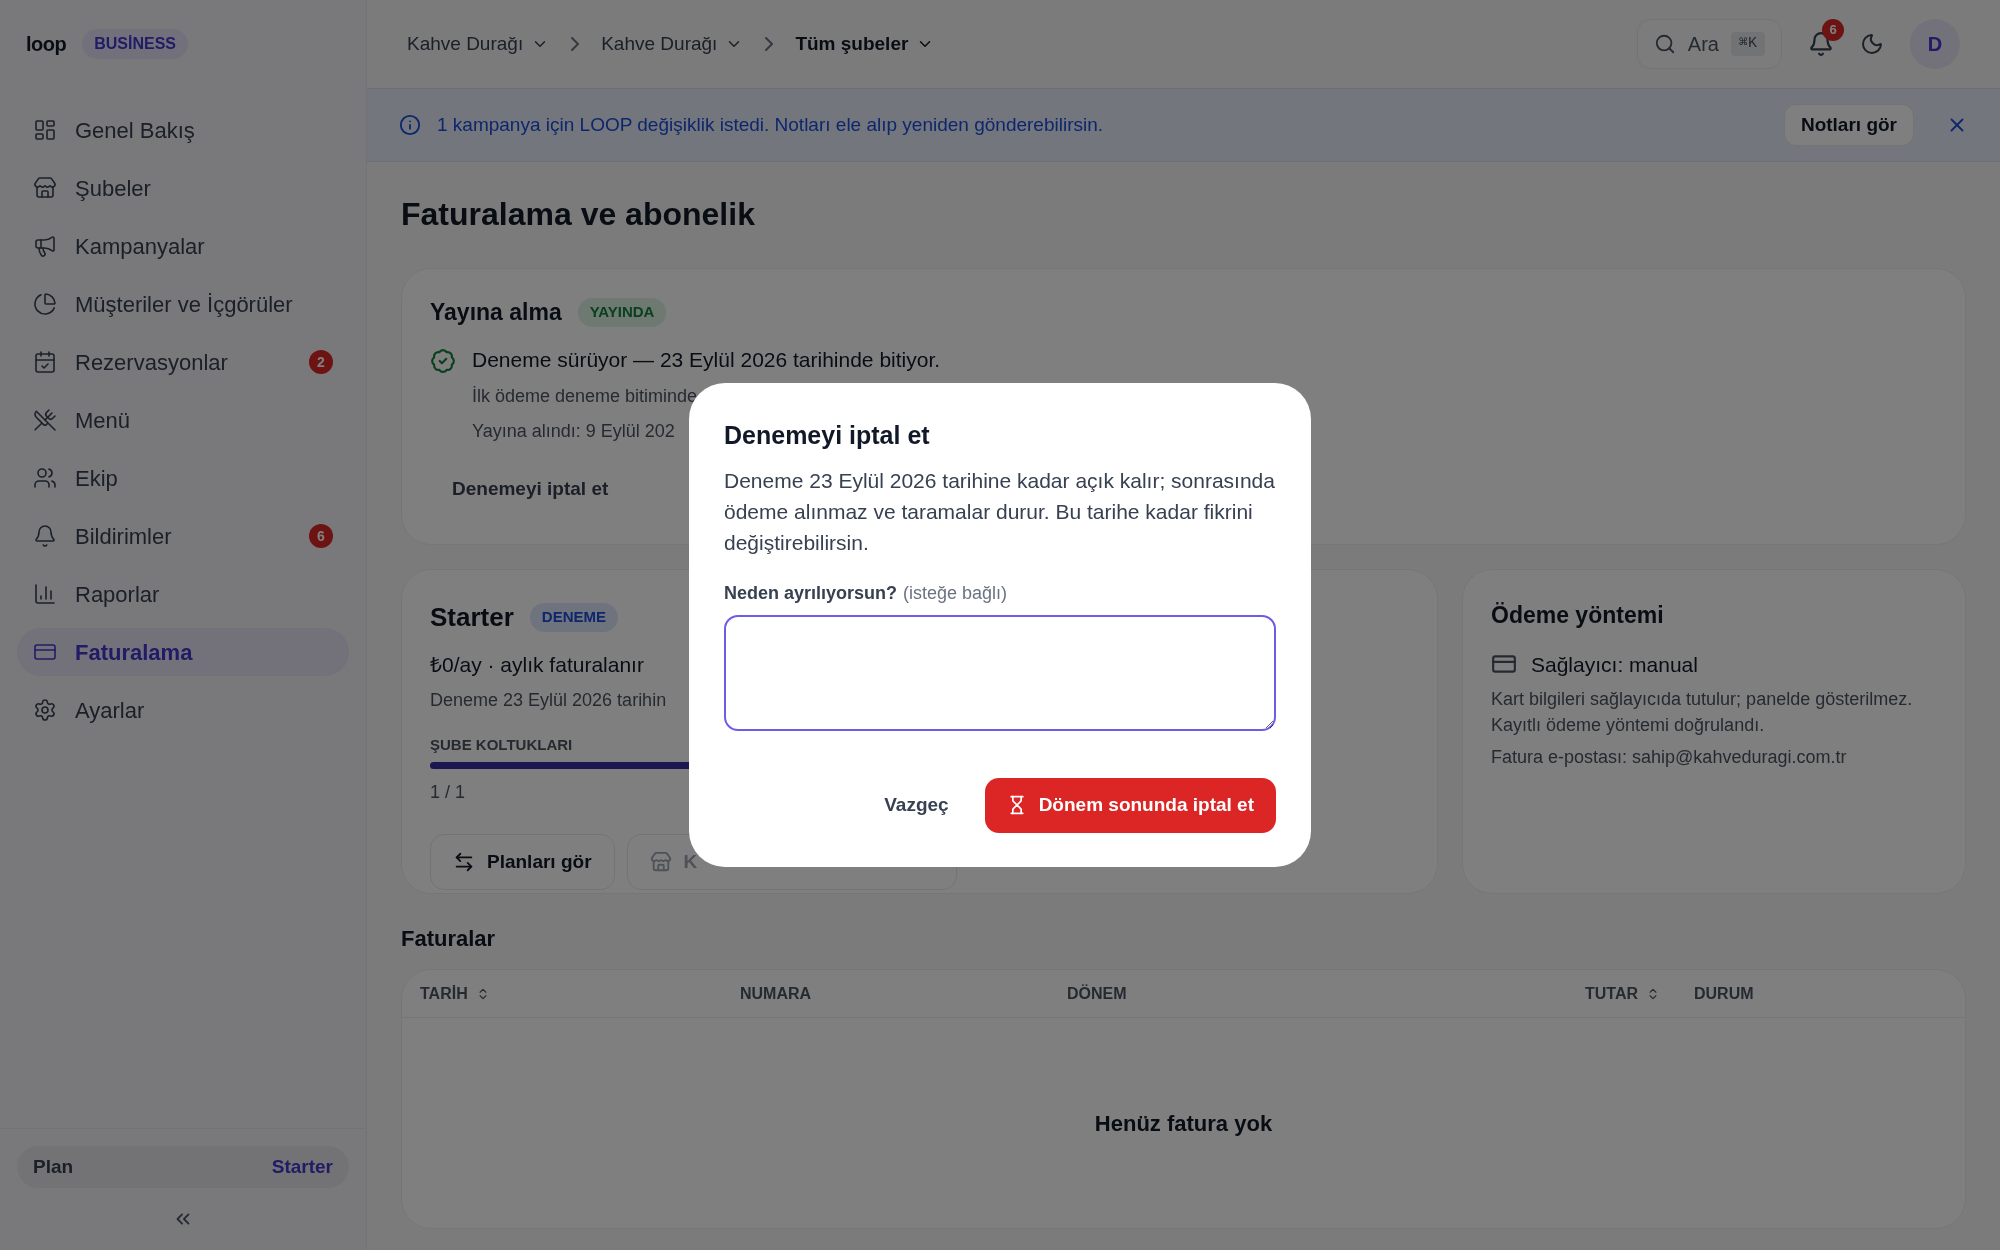  I want to click on notification-count: 6, so click(1833, 30).